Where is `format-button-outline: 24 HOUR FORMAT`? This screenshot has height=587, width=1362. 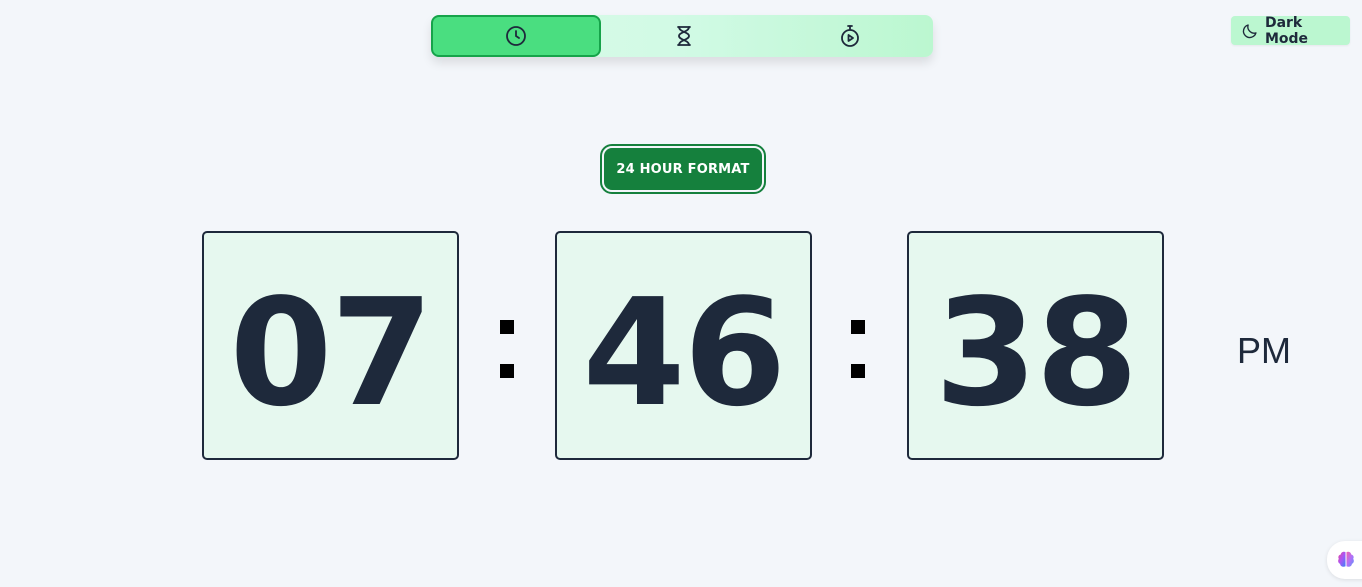
format-button-outline: 24 HOUR FORMAT is located at coordinates (683, 169).